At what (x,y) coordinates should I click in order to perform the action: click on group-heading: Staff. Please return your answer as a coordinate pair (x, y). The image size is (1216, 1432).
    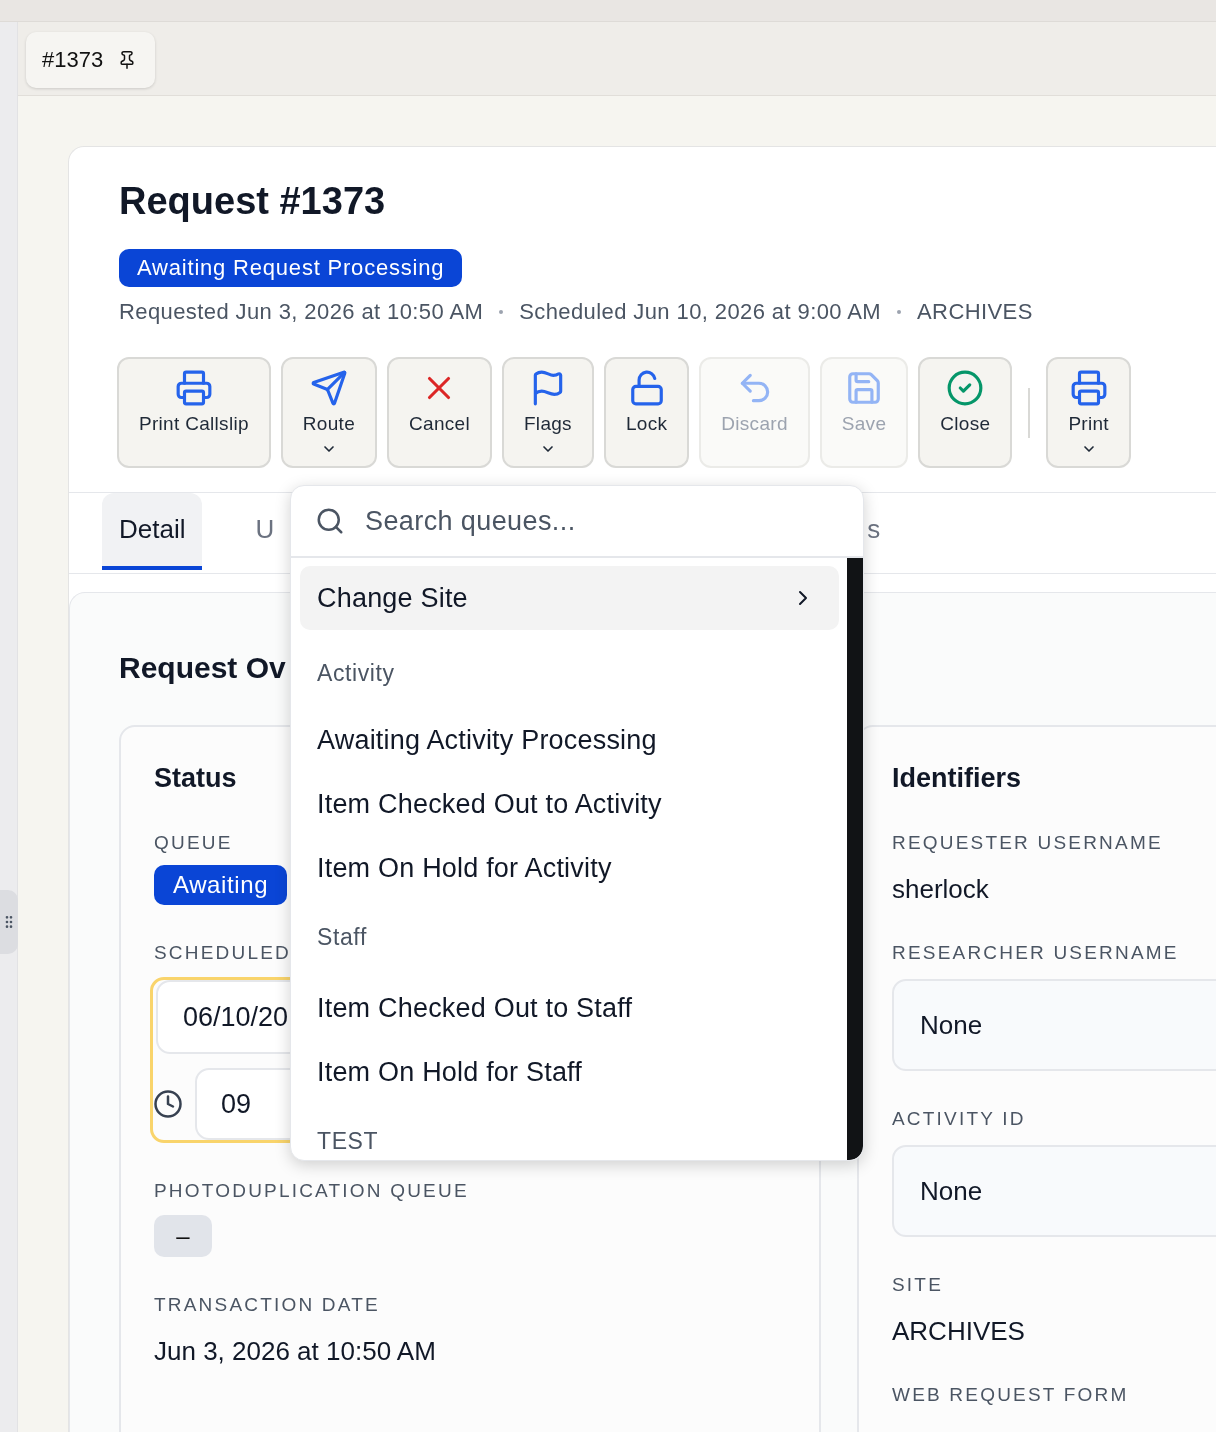
    Looking at the image, I should click on (342, 937).